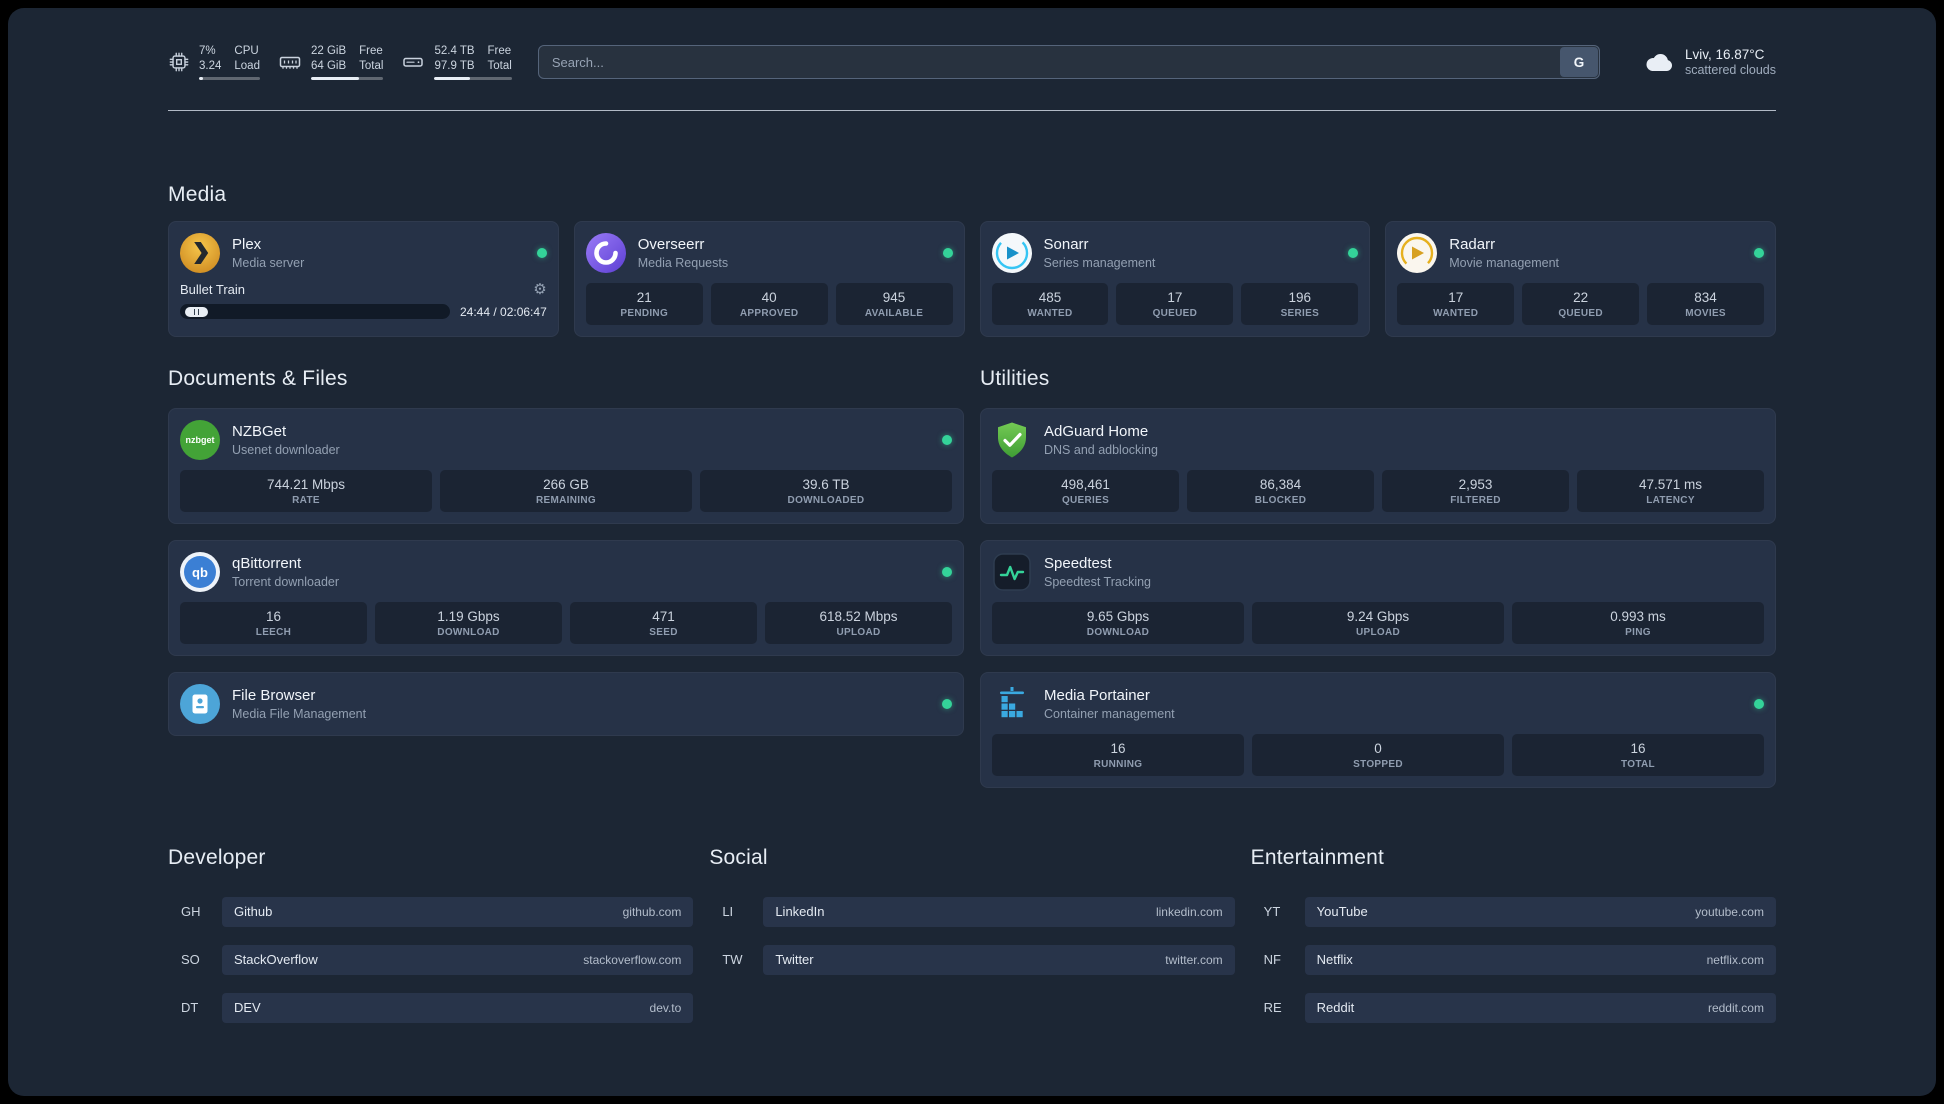  I want to click on service-description: DNS and adblocking, so click(1101, 450).